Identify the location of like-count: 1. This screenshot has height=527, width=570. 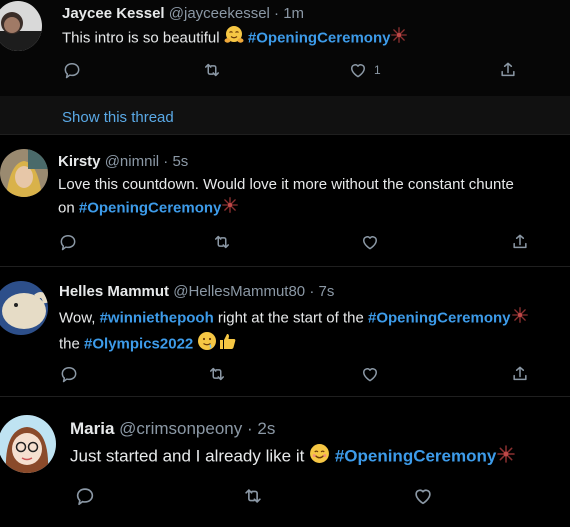
(377, 70).